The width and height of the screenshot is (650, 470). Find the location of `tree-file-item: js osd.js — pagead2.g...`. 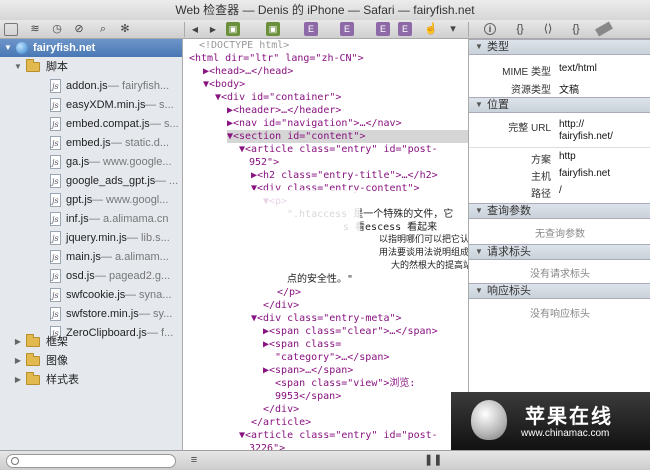

tree-file-item: js osd.js — pagead2.g... is located at coordinates (91, 276).